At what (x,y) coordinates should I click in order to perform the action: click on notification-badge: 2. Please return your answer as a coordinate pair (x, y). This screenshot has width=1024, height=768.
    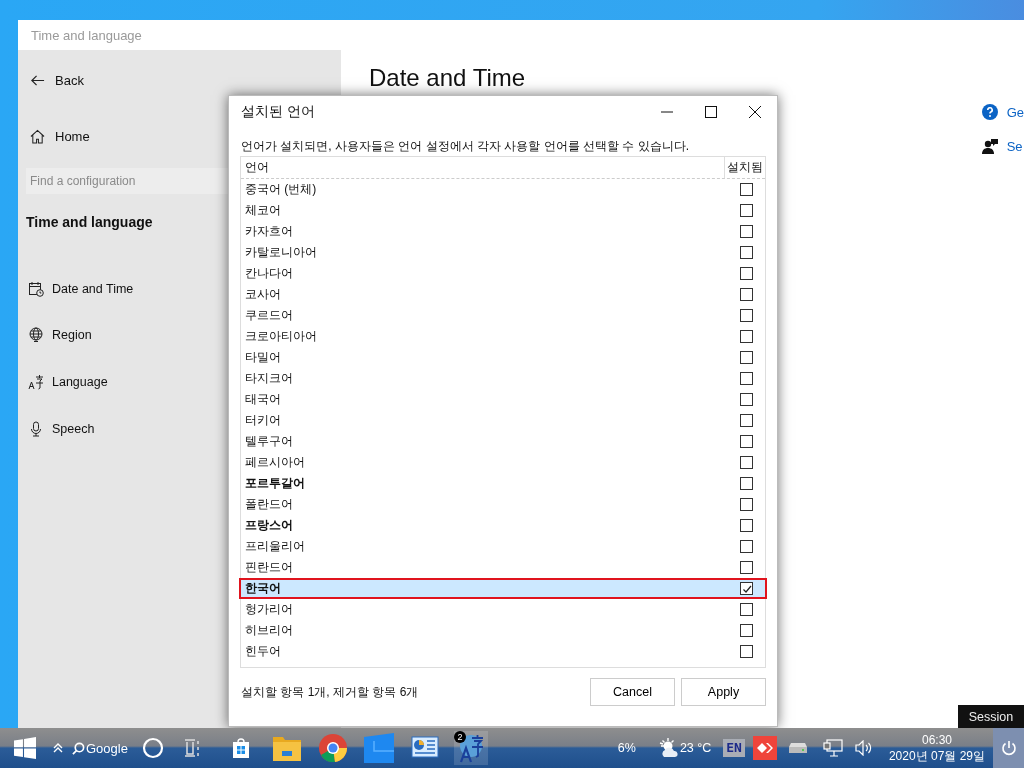
    Looking at the image, I should click on (459, 737).